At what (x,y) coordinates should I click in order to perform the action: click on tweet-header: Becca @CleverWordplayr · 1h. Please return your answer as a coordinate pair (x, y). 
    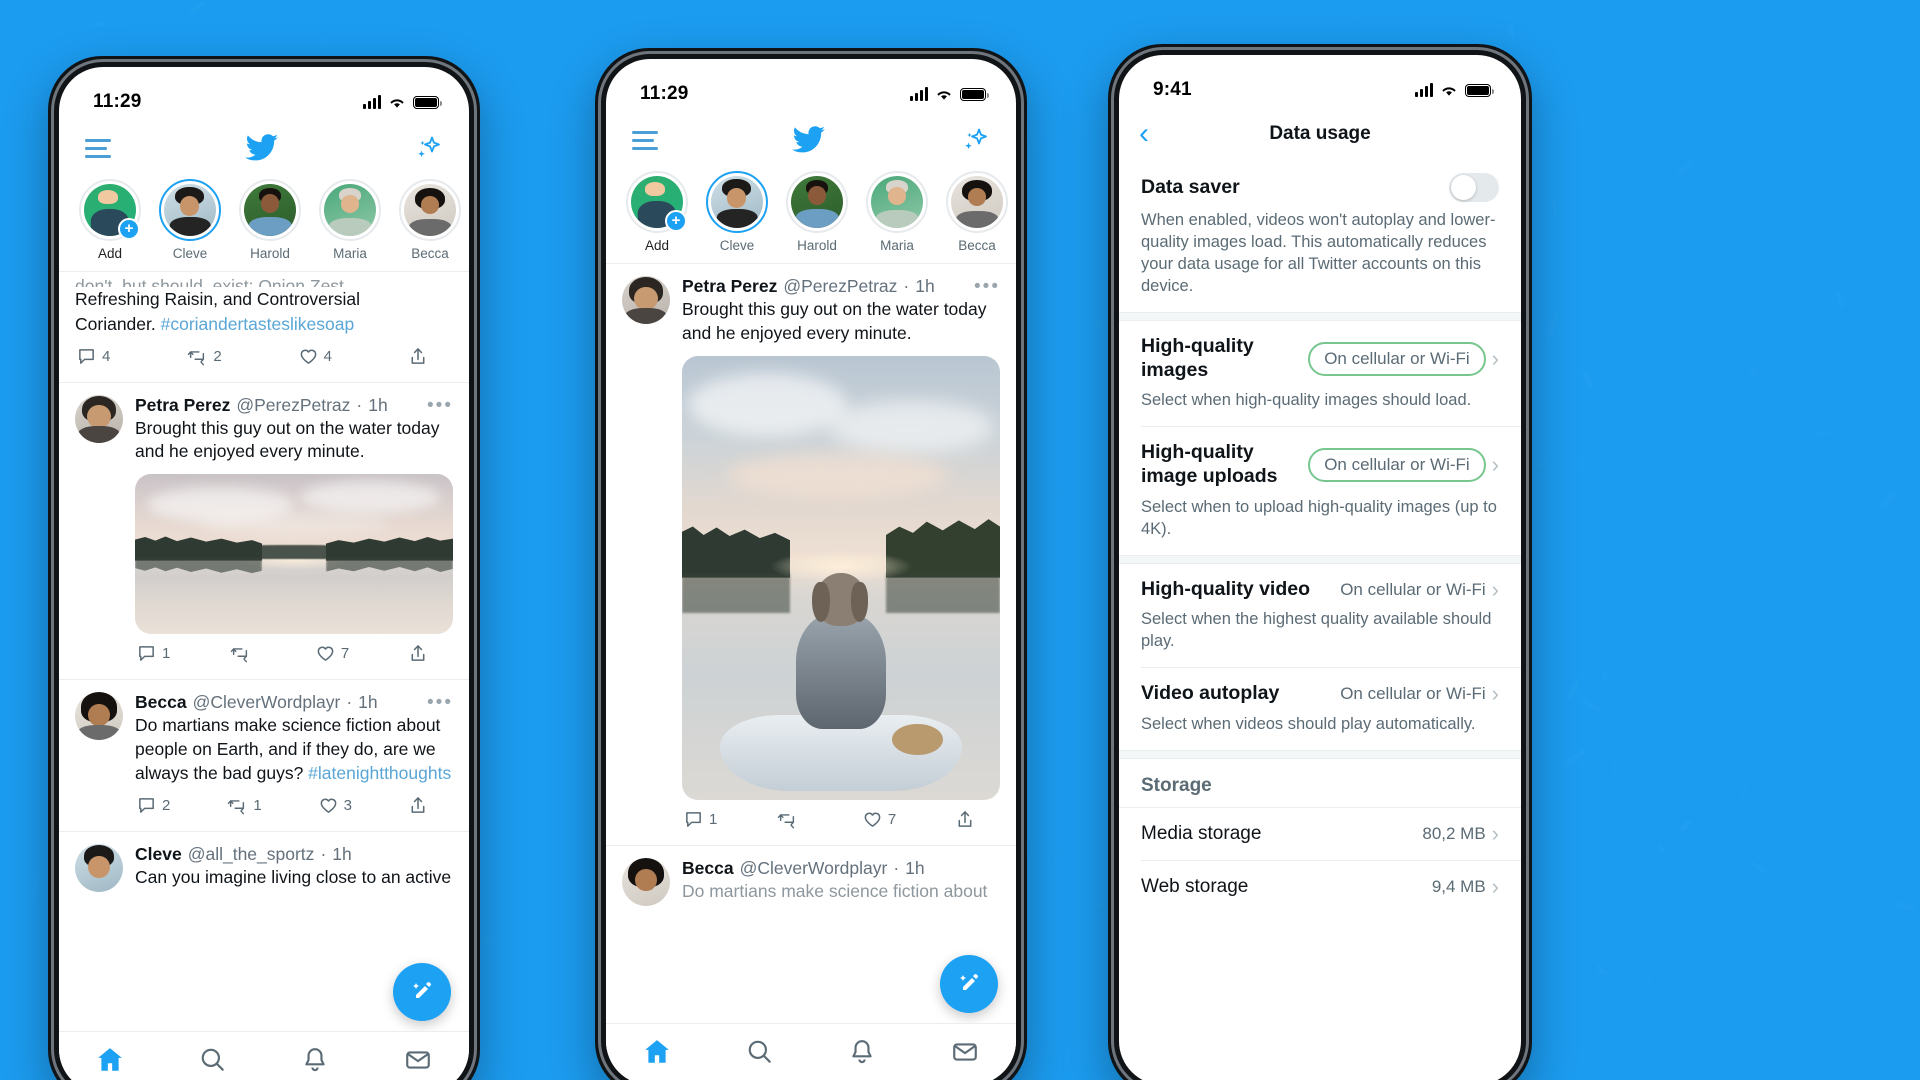
    Looking at the image, I should click on (841, 868).